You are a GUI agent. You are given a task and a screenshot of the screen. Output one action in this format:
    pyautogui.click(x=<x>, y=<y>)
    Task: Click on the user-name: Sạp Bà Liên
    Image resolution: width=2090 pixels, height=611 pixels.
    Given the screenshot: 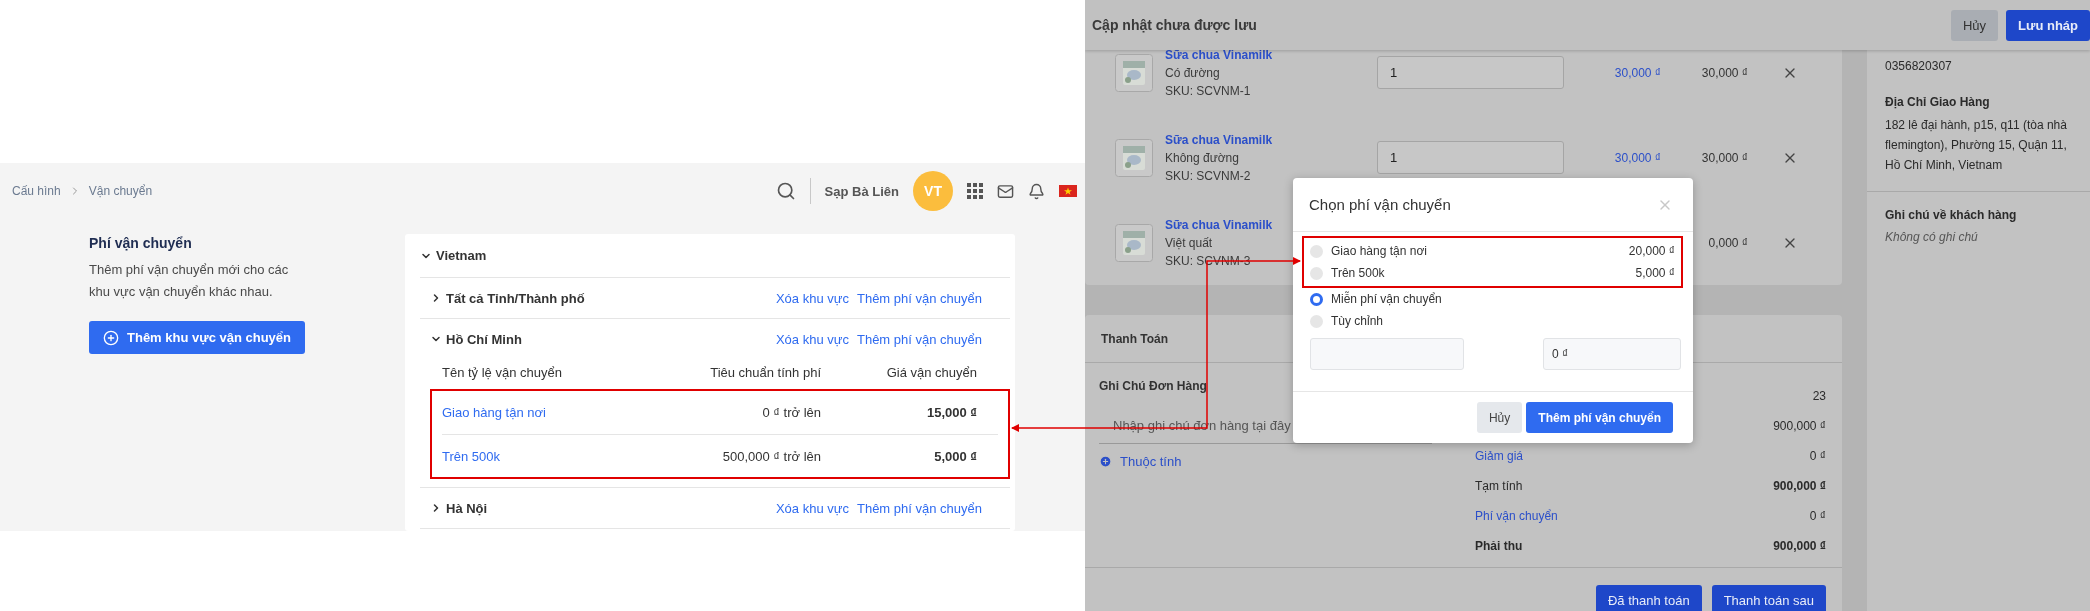 What is the action you would take?
    pyautogui.click(x=861, y=191)
    